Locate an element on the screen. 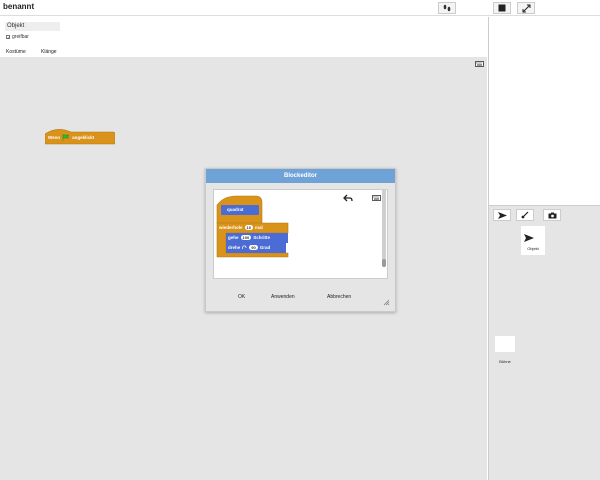 This screenshot has width=600, height=480. draggable-label: greifbar is located at coordinates (20, 37).